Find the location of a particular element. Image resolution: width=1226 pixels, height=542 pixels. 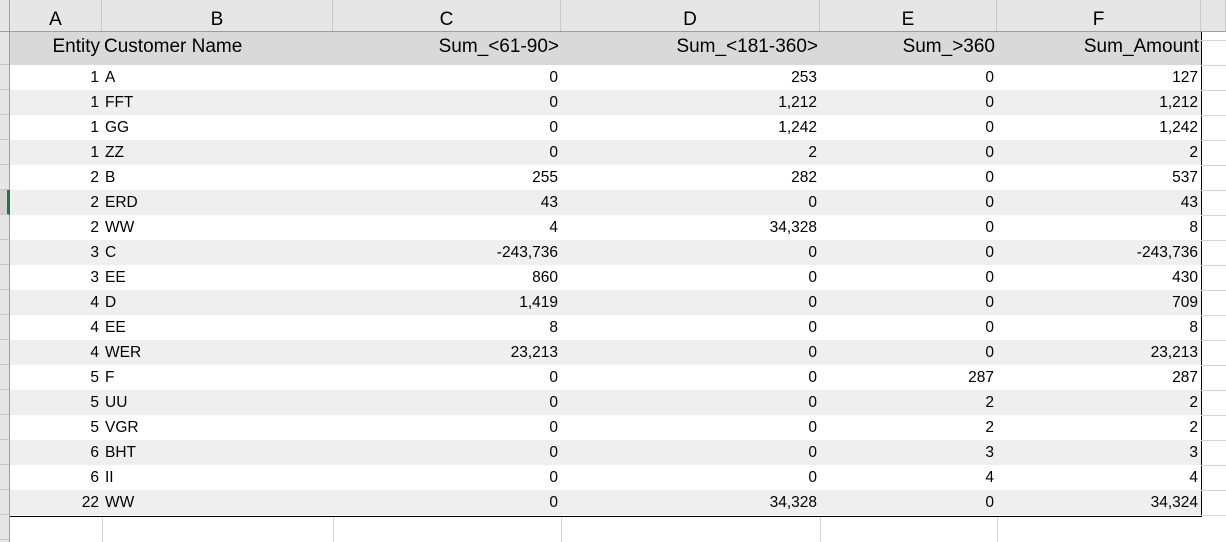

cell-c: 860 is located at coordinates (447, 277).